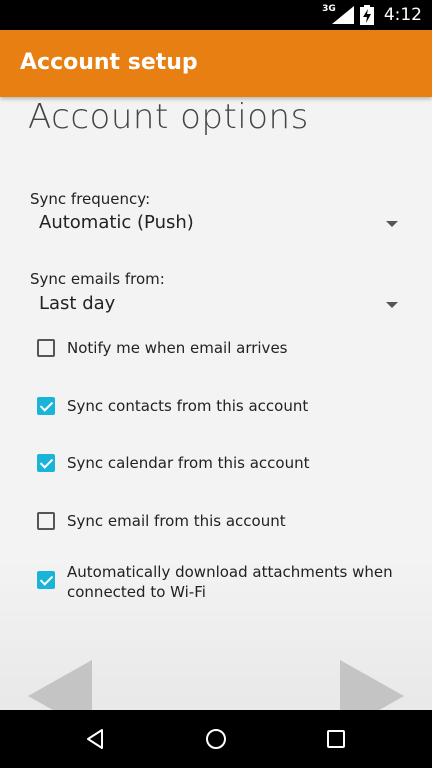 Image resolution: width=432 pixels, height=768 pixels. What do you see at coordinates (96, 739) in the screenshot?
I see `back-icon` at bounding box center [96, 739].